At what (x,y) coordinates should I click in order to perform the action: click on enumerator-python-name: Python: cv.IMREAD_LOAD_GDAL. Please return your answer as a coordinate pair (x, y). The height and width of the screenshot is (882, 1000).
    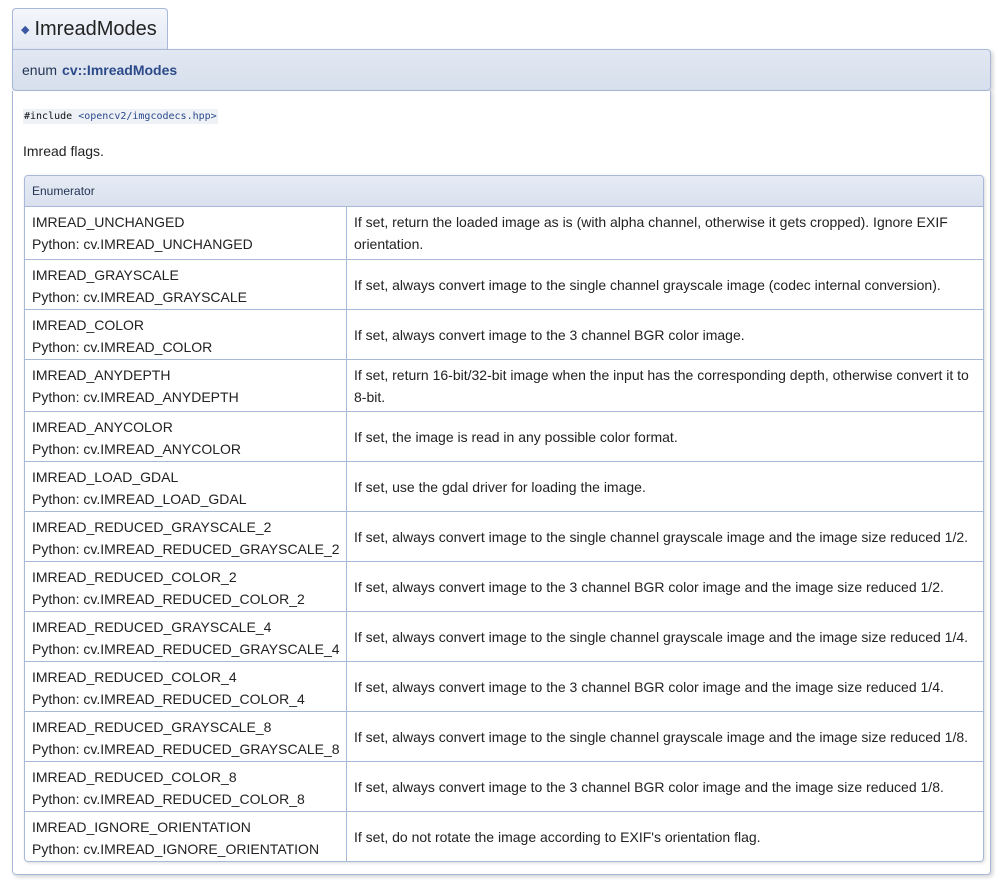
    Looking at the image, I should click on (139, 499).